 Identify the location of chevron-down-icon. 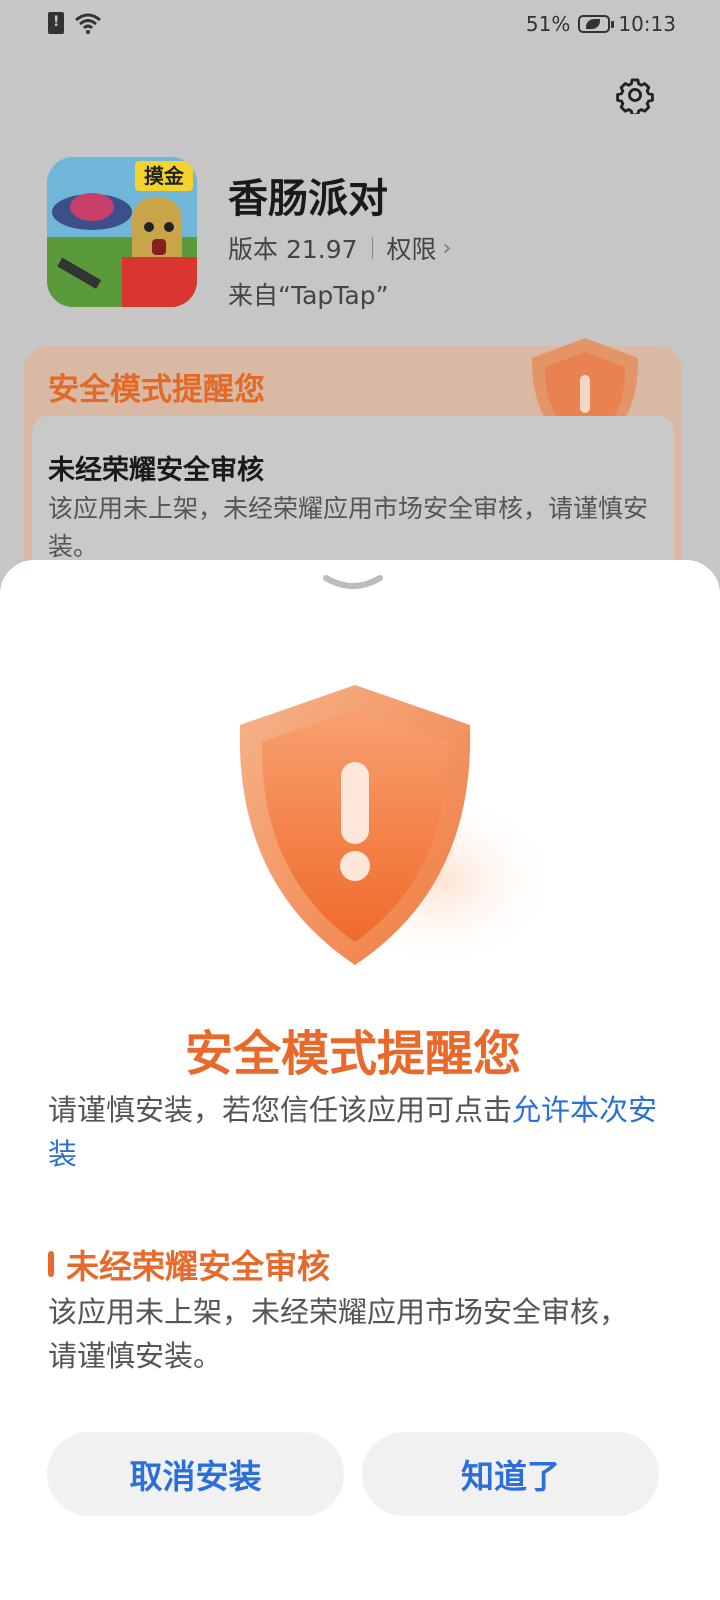
(353, 584).